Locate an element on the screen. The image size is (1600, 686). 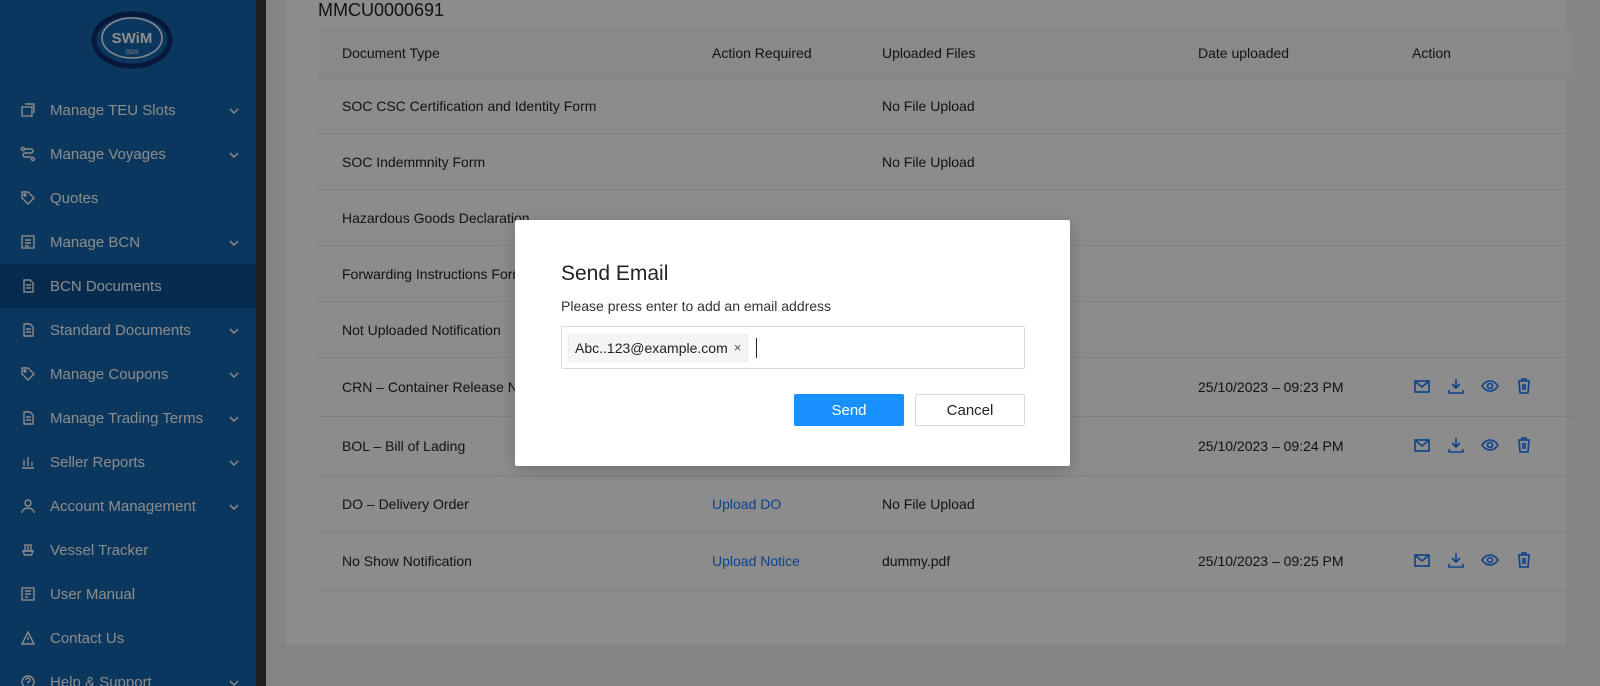
email-tag-label: Abc..123@example.com is located at coordinates (651, 347).